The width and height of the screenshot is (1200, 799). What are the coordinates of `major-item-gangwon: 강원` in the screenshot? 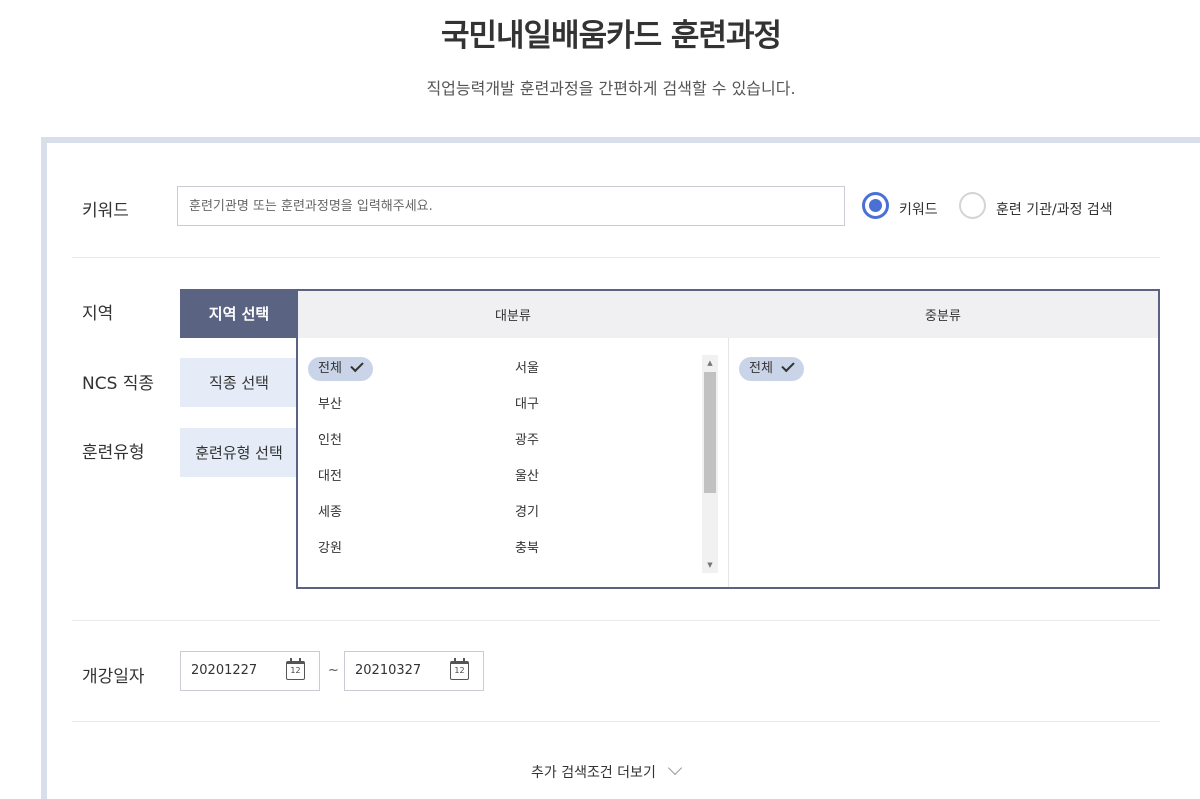 It's located at (330, 549).